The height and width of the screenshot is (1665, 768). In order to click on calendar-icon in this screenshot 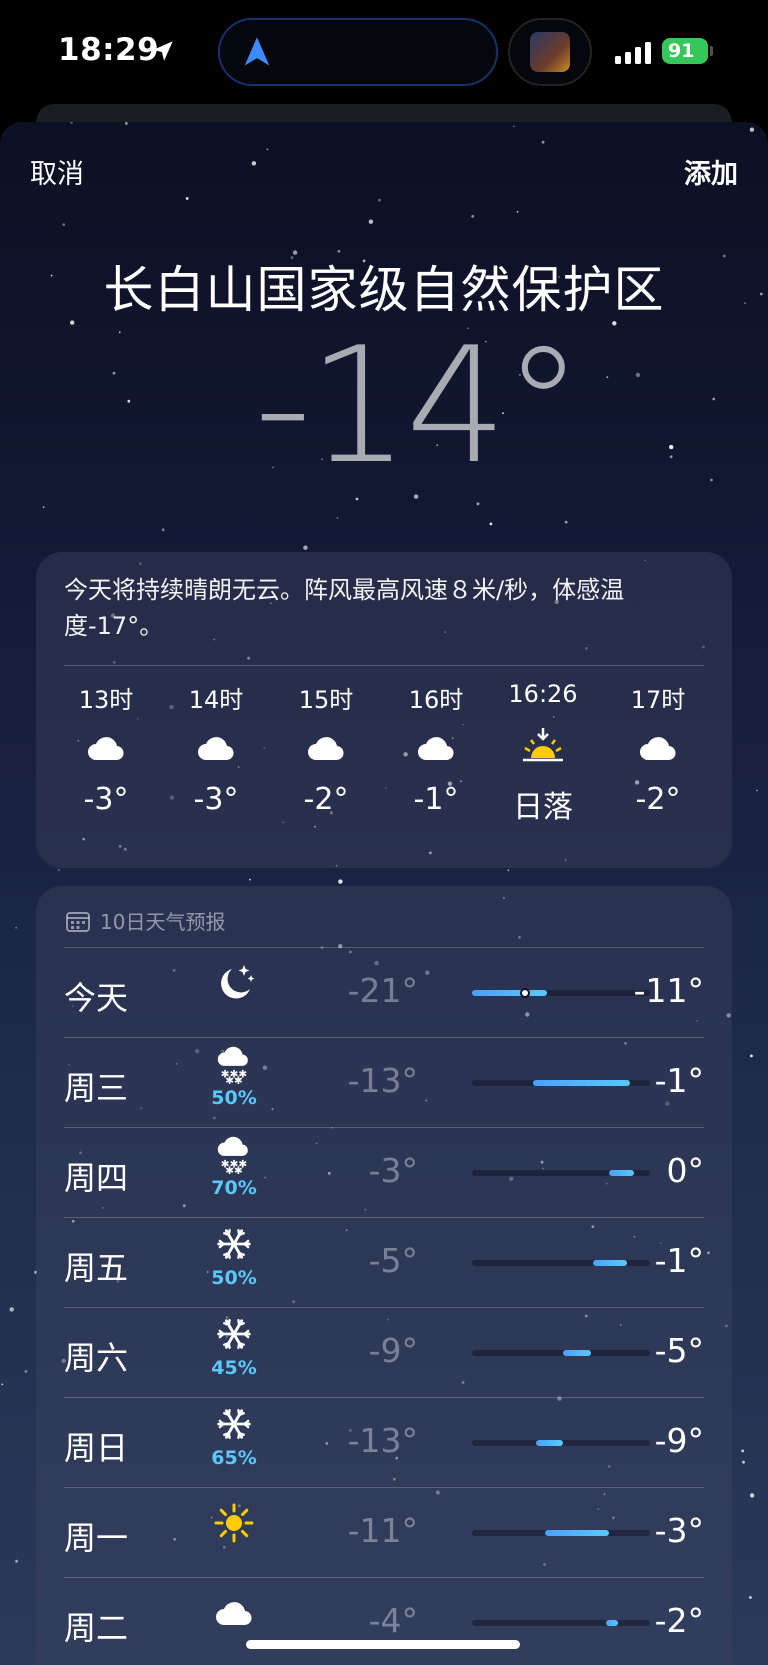, I will do `click(78, 921)`.